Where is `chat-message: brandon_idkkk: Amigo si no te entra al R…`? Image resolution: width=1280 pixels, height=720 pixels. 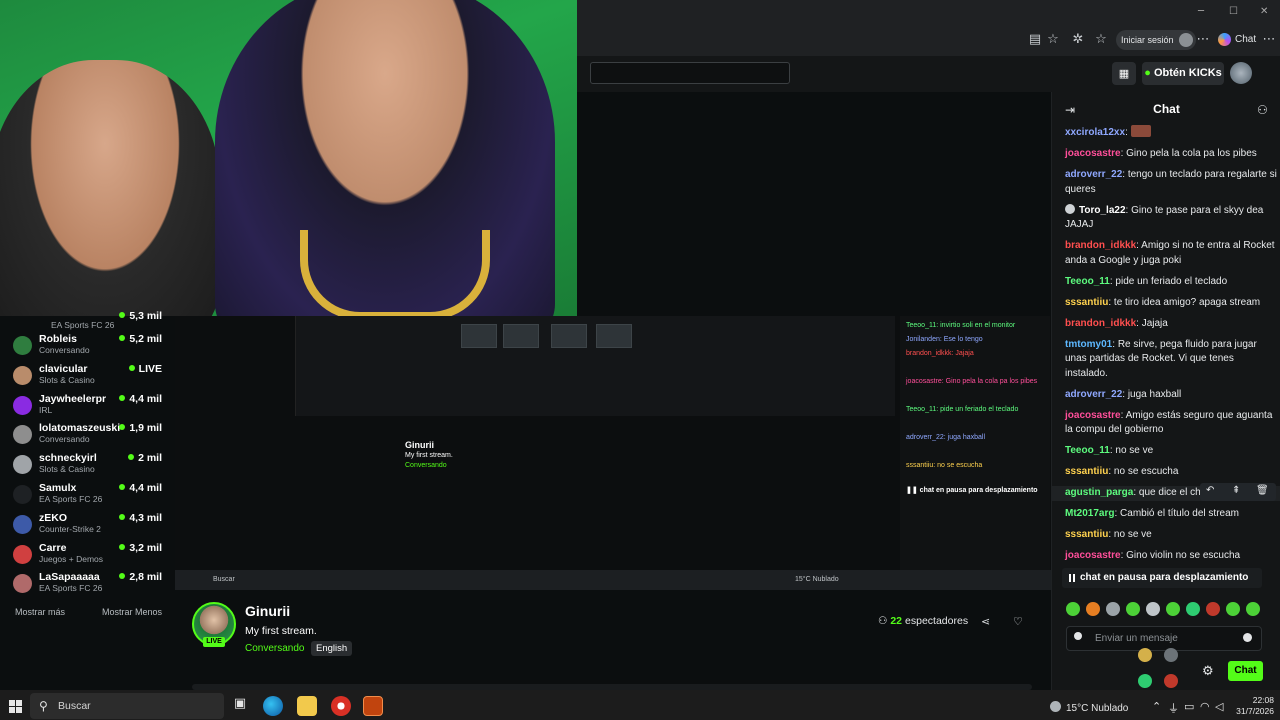
chat-message: brandon_idkkk: Amigo si no te entra al R… is located at coordinates (1171, 253).